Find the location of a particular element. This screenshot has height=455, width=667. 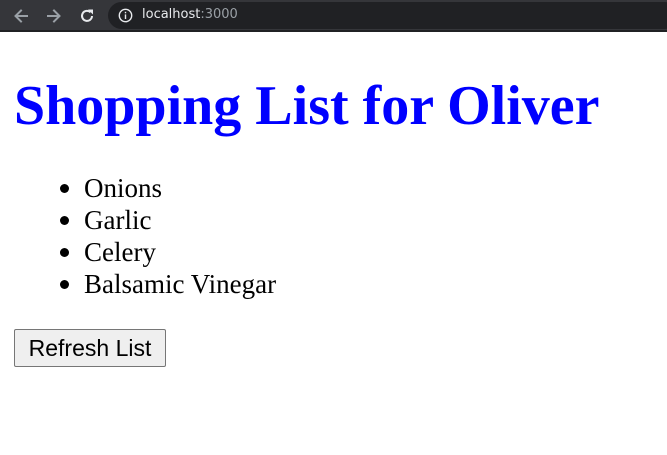

url-host: localhost is located at coordinates (171, 14).